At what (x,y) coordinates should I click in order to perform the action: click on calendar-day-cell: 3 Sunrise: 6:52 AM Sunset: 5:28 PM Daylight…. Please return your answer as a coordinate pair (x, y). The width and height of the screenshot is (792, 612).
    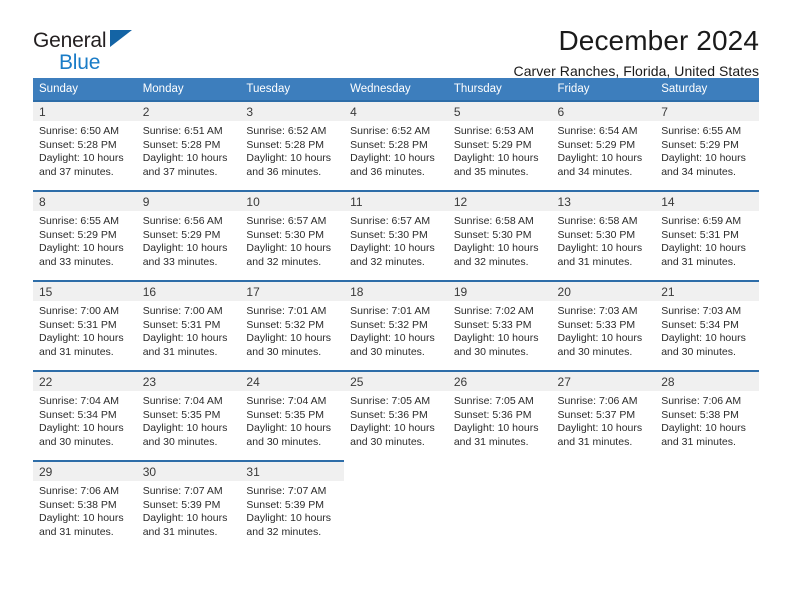
    Looking at the image, I should click on (292, 145).